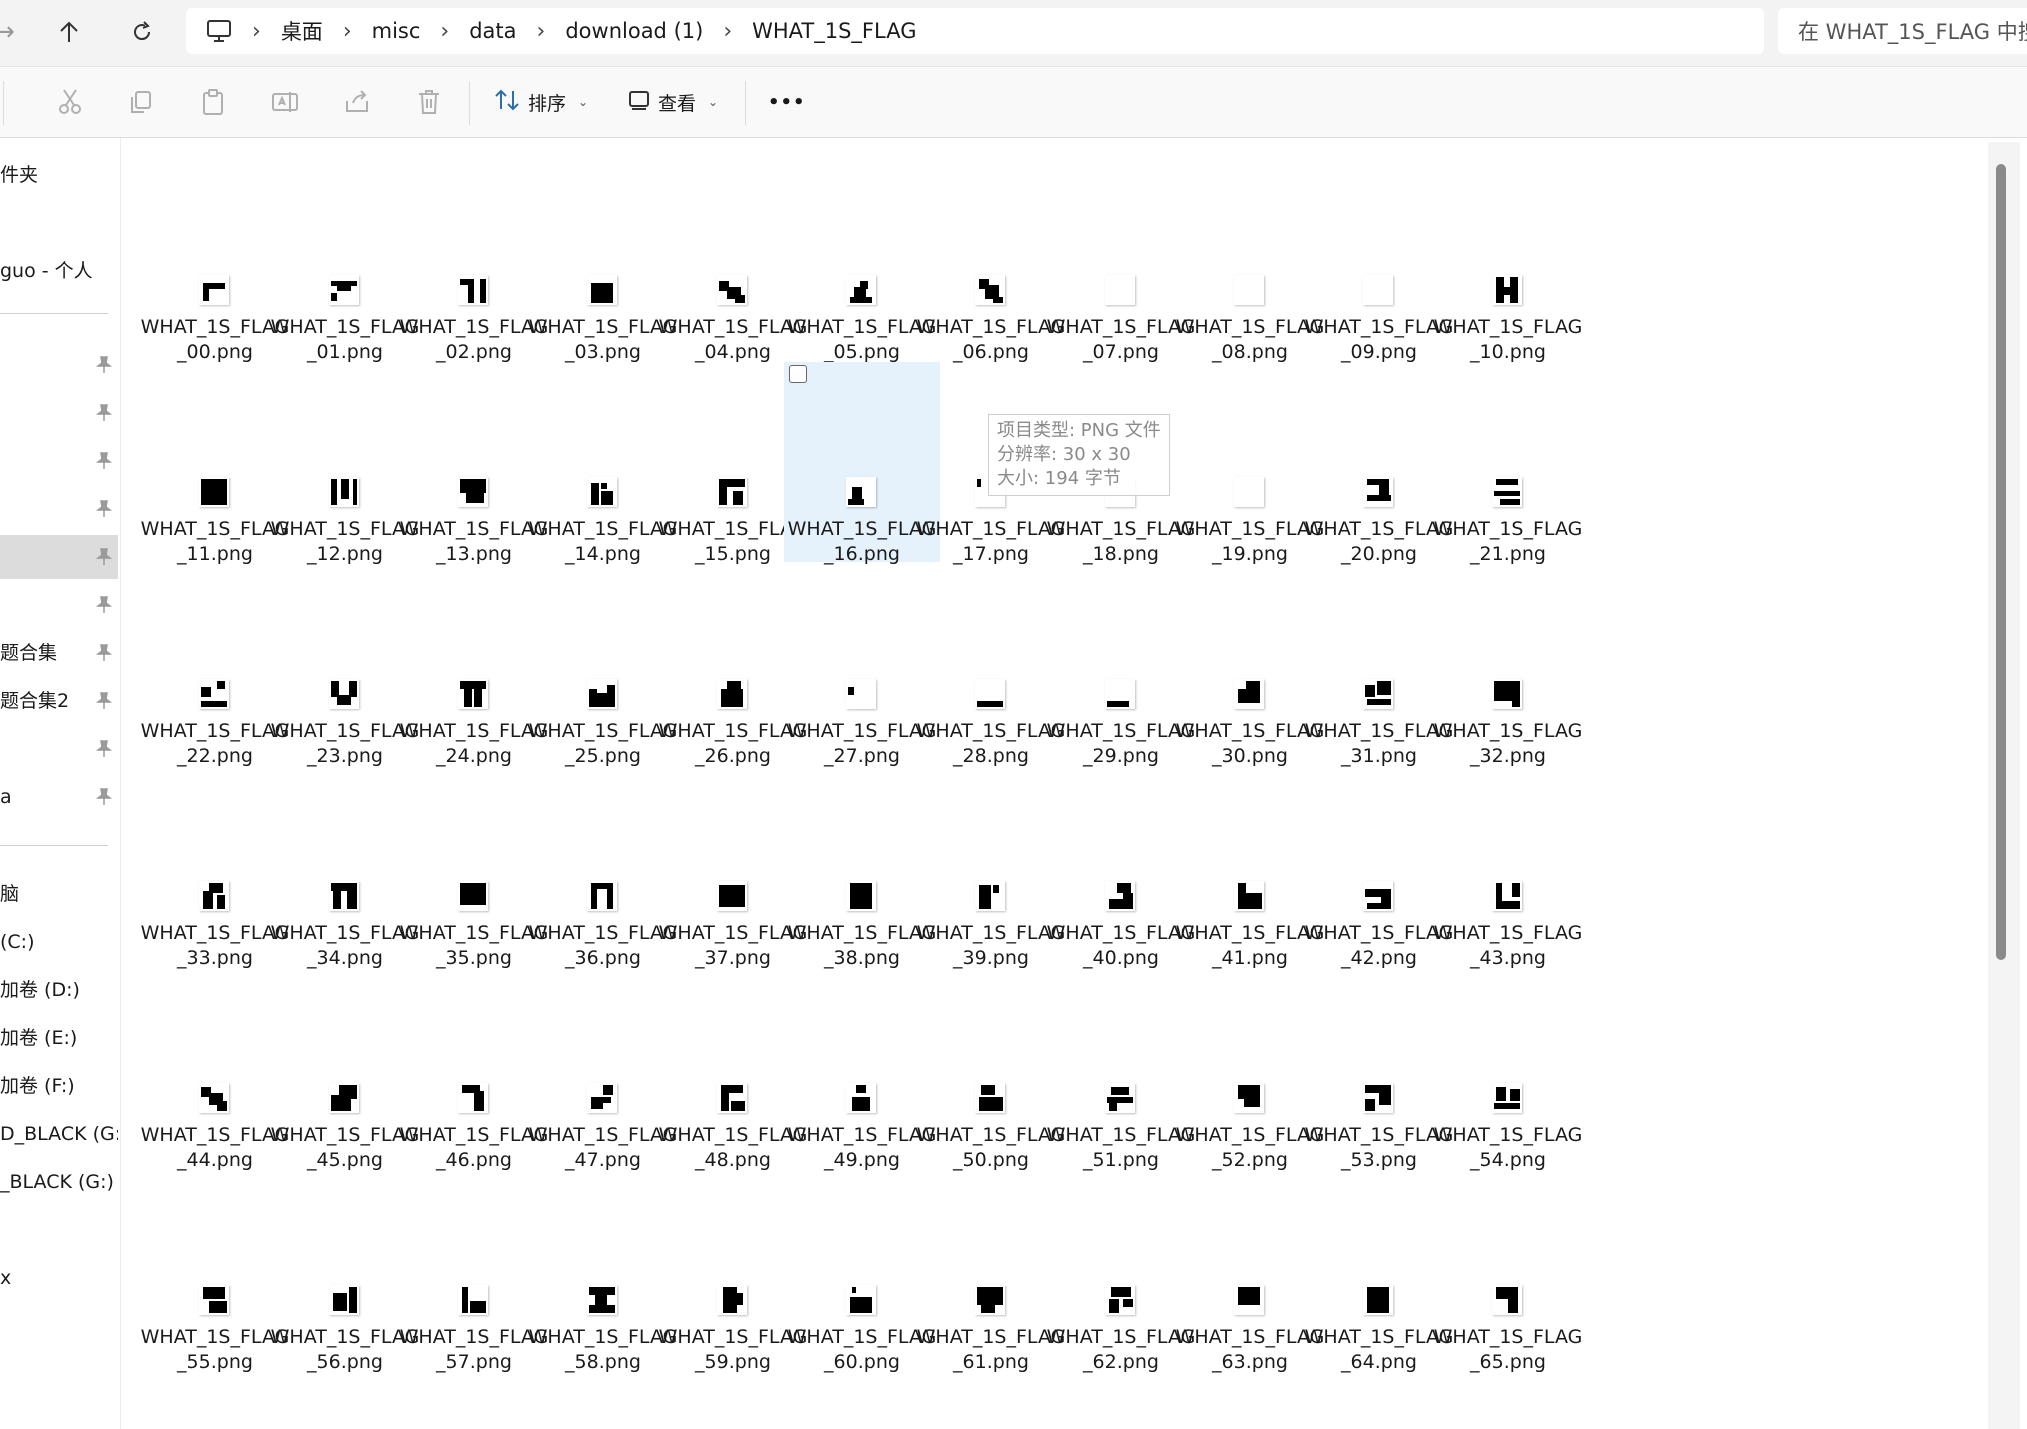  I want to click on file-item: WHAT_1S_FLAG _21.png, so click(1508, 463).